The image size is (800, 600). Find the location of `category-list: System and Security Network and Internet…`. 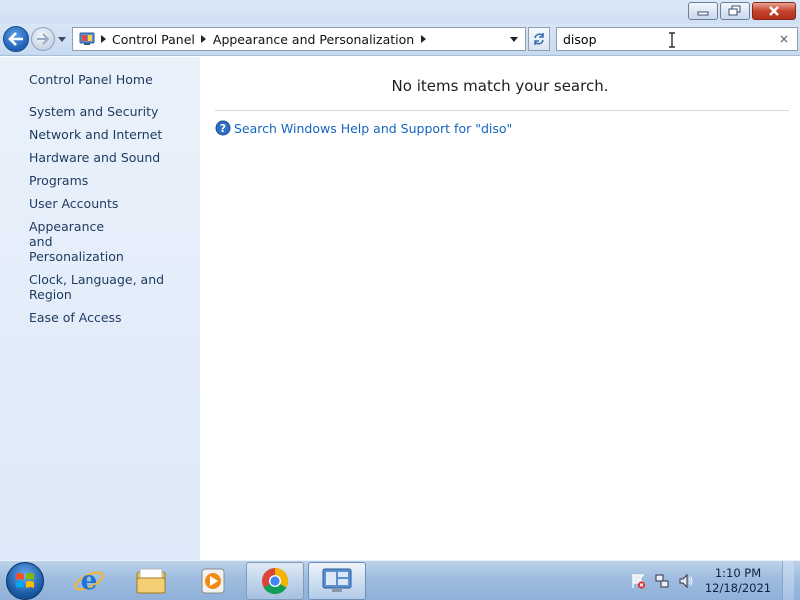

category-list: System and Security Network and Internet… is located at coordinates (109, 218).